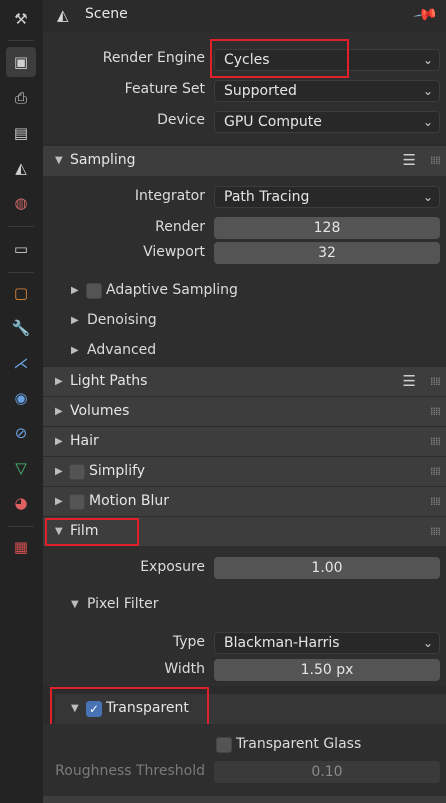 The image size is (446, 803). Describe the element at coordinates (244, 606) in the screenshot. I see `pixel-filter-subpanel: ▼ Pixel Filter` at that location.